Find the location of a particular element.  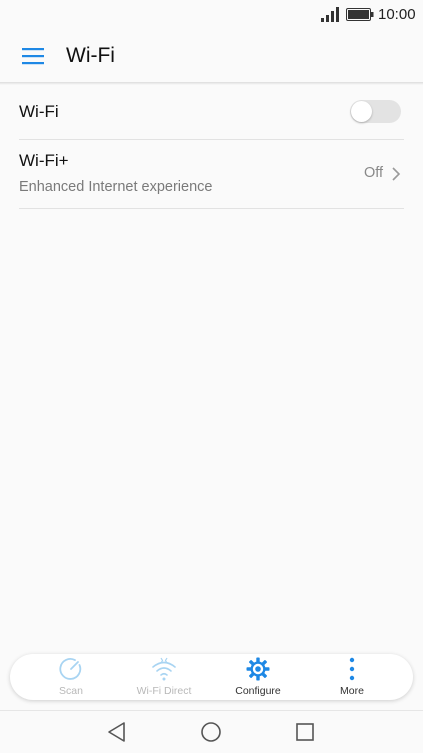

gear-icon is located at coordinates (258, 669).